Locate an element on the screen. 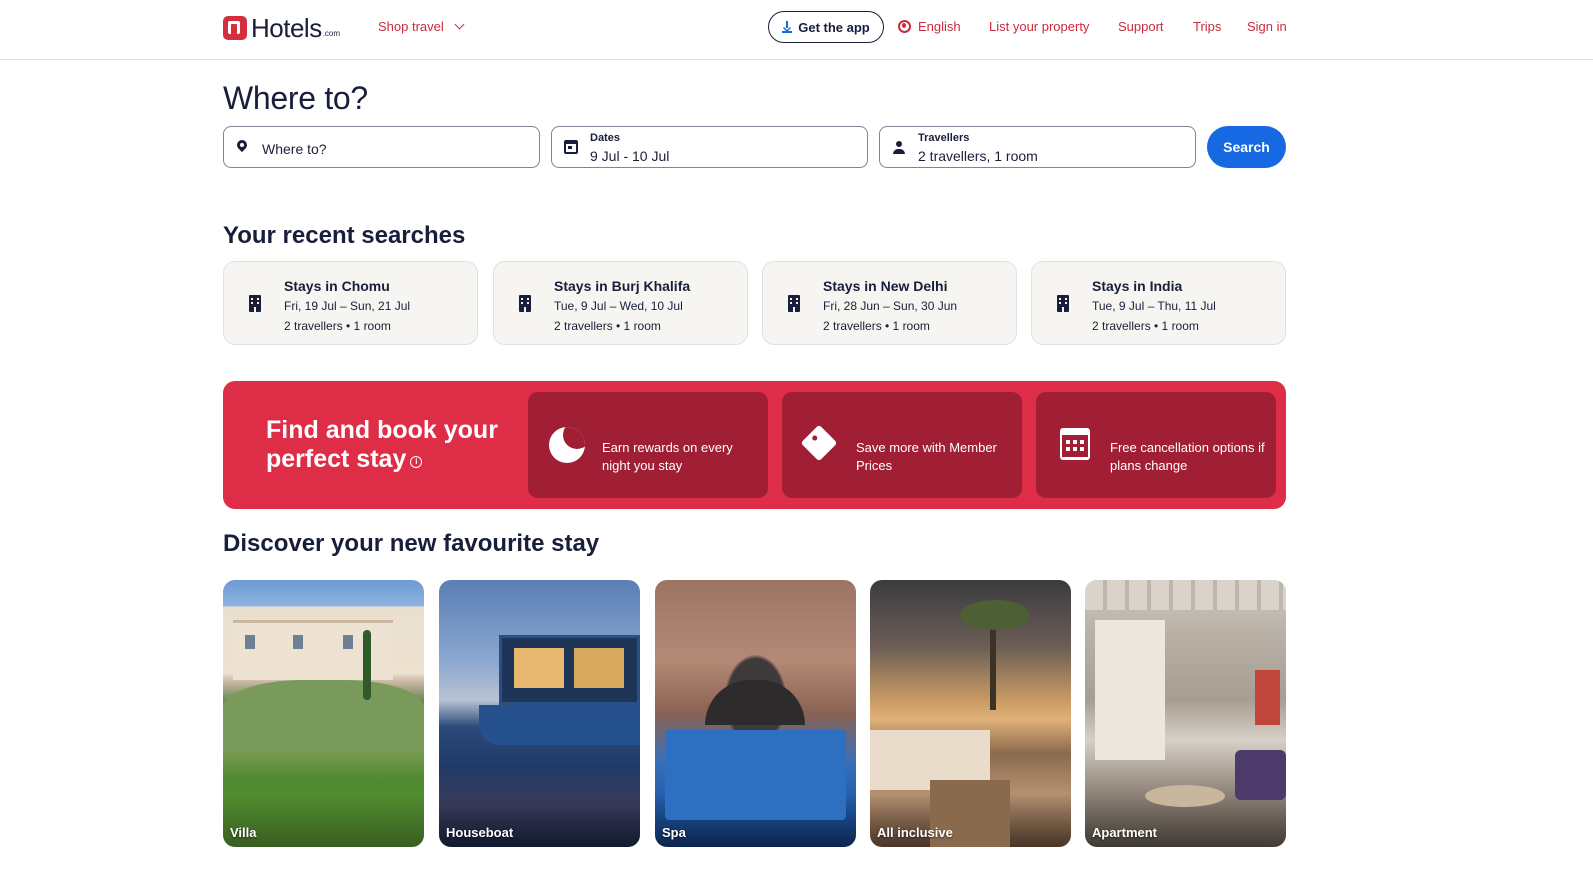  page-title: Where to? is located at coordinates (295, 98).